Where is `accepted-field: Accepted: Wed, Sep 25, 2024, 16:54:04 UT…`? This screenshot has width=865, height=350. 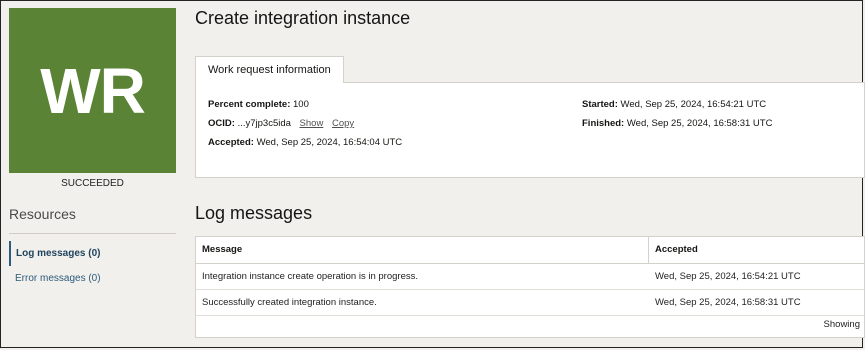
accepted-field: Accepted: Wed, Sep 25, 2024, 16:54:04 UT… is located at coordinates (305, 142).